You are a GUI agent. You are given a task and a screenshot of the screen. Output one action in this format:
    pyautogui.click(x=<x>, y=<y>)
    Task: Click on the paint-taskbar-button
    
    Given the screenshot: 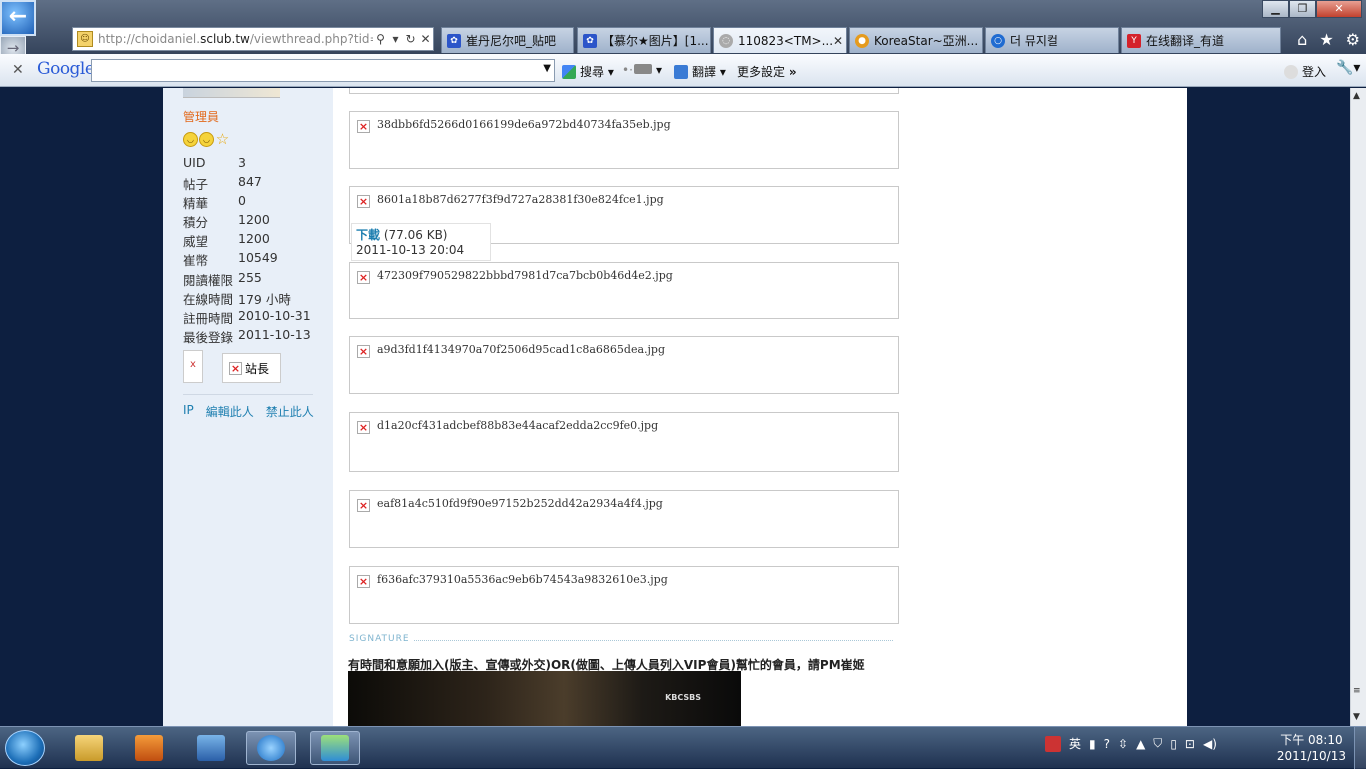 What is the action you would take?
    pyautogui.click(x=211, y=748)
    